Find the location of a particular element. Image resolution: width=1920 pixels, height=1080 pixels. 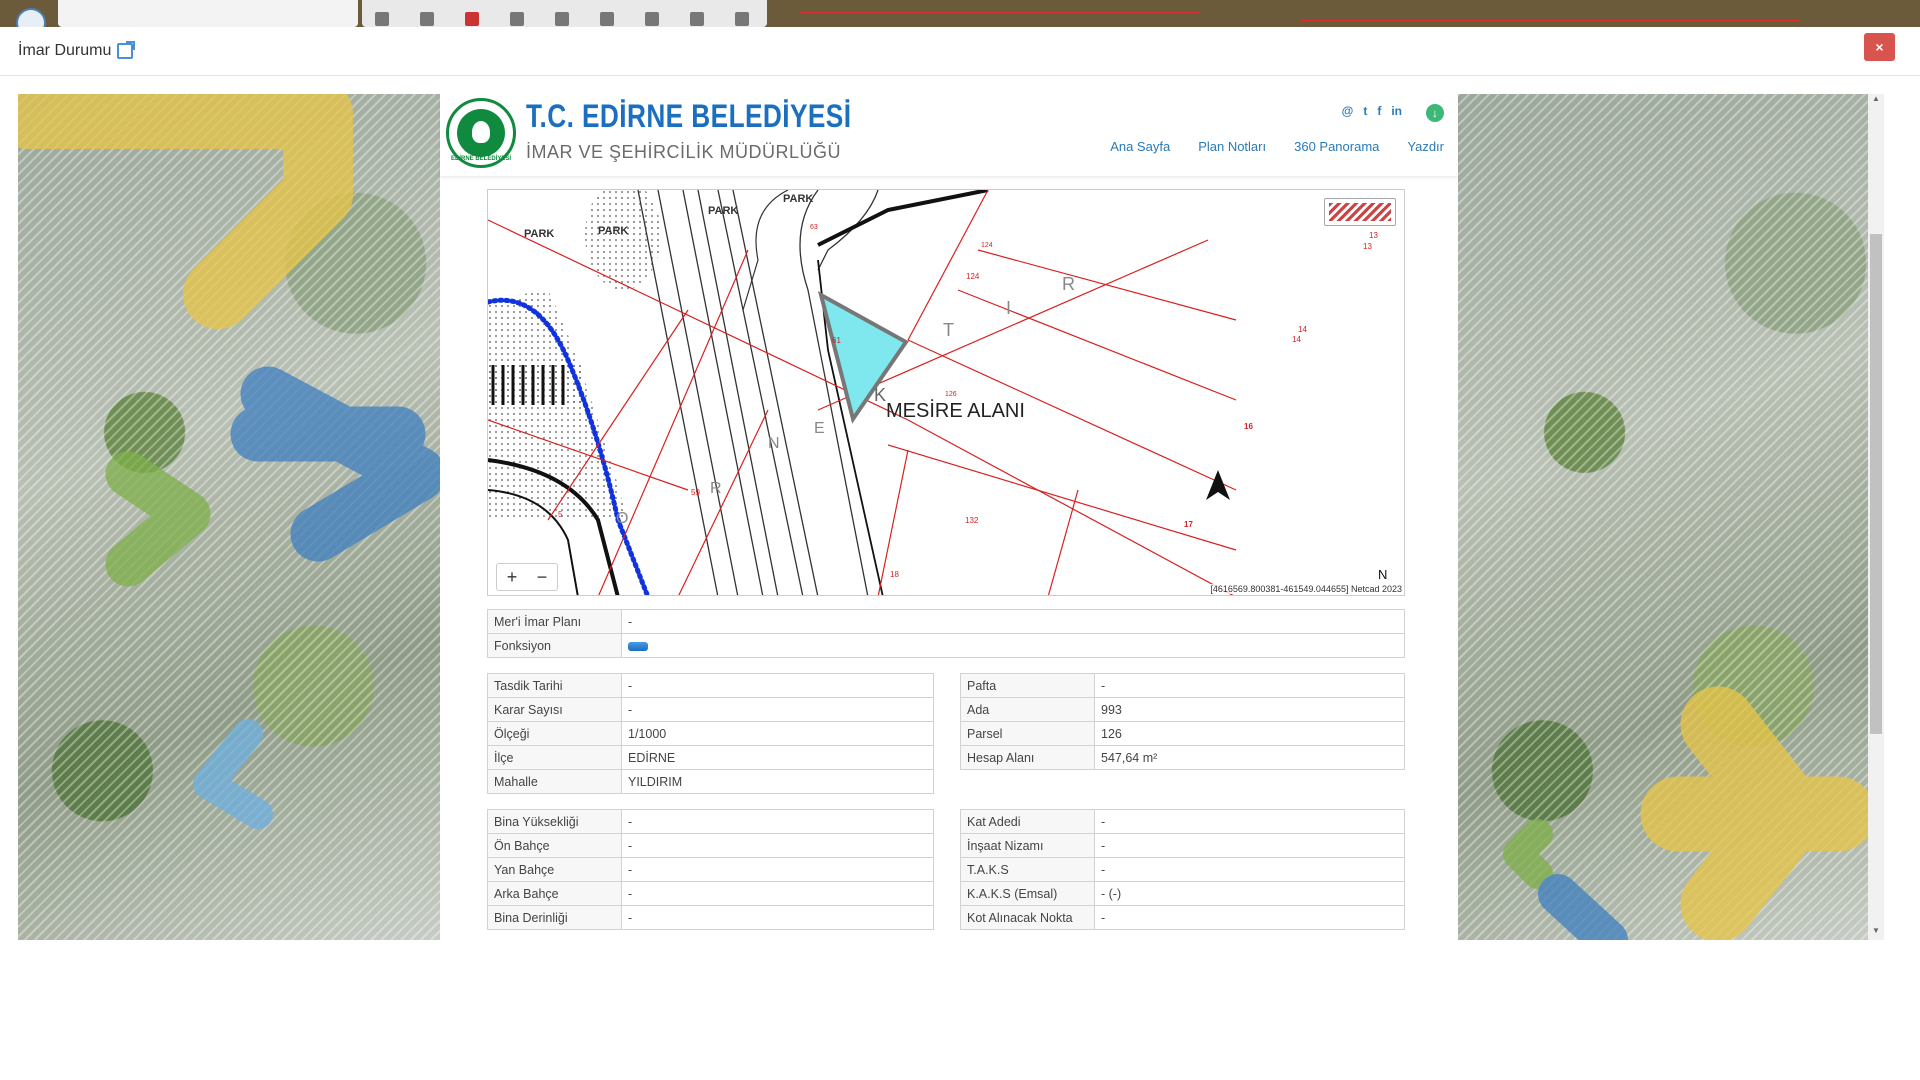

frame-scrollbar: ▲ ▼ is located at coordinates (1876, 517).